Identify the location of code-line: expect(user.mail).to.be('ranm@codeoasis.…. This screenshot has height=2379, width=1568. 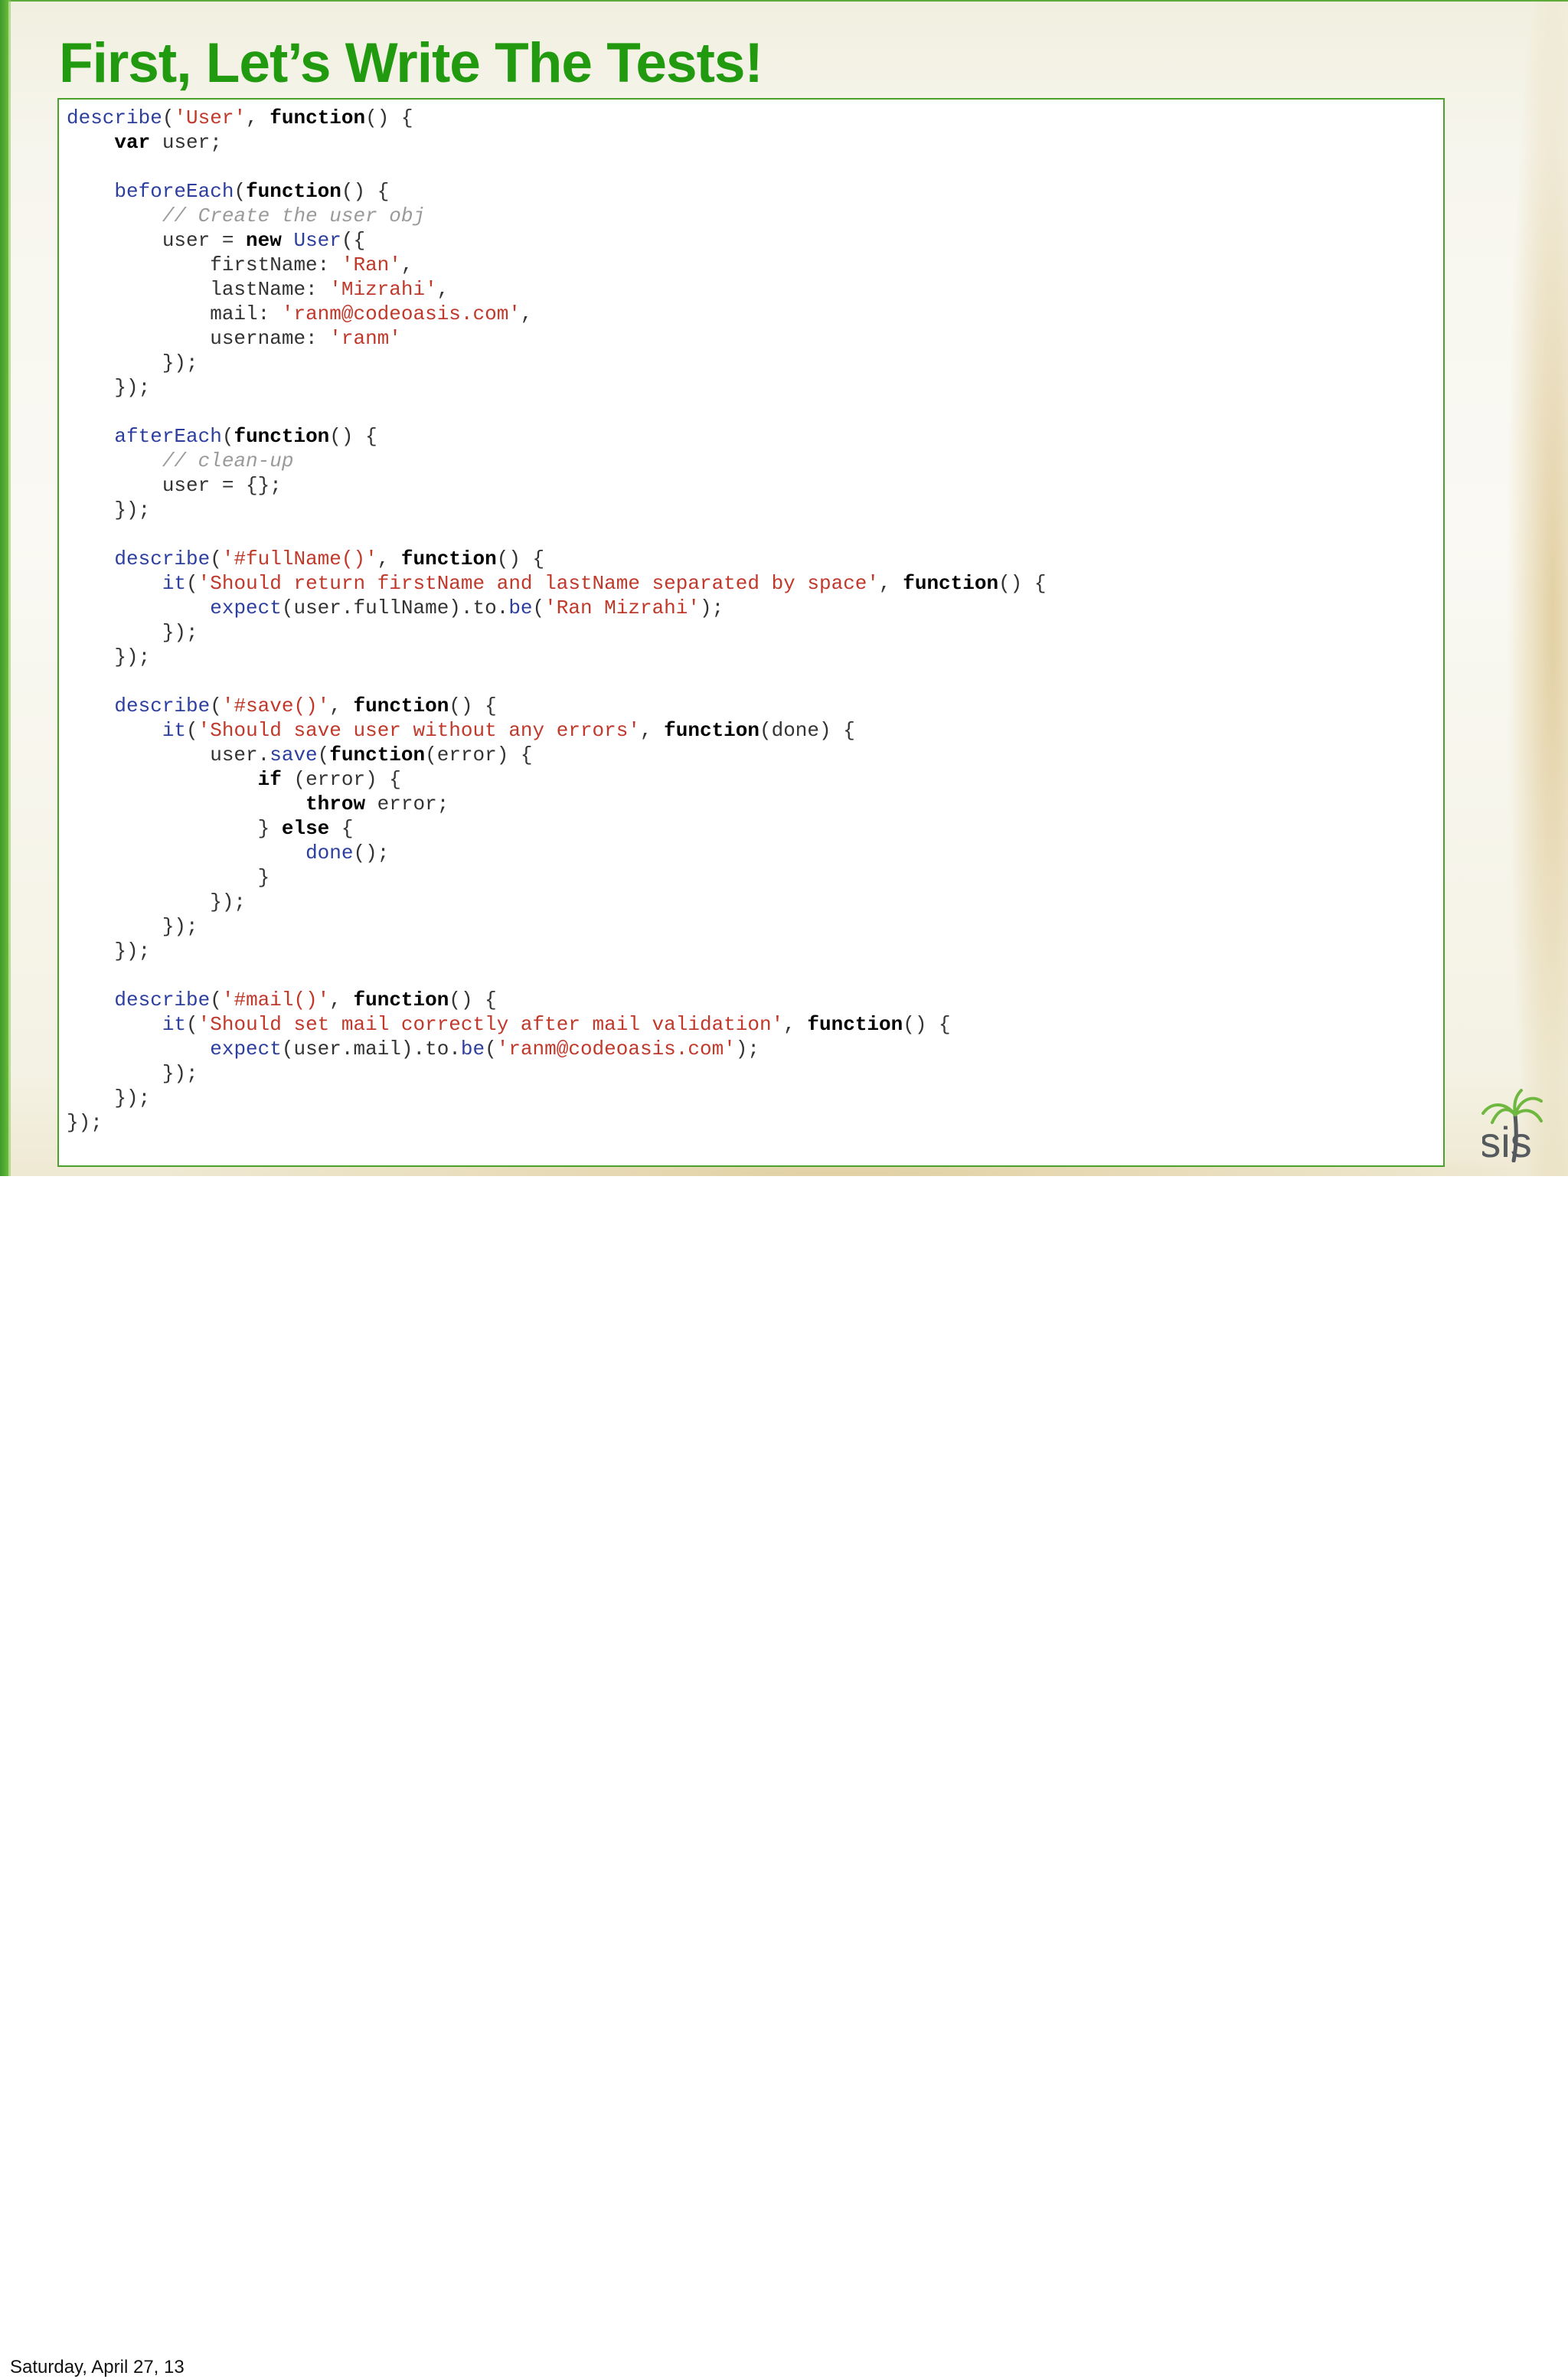
(556, 1049).